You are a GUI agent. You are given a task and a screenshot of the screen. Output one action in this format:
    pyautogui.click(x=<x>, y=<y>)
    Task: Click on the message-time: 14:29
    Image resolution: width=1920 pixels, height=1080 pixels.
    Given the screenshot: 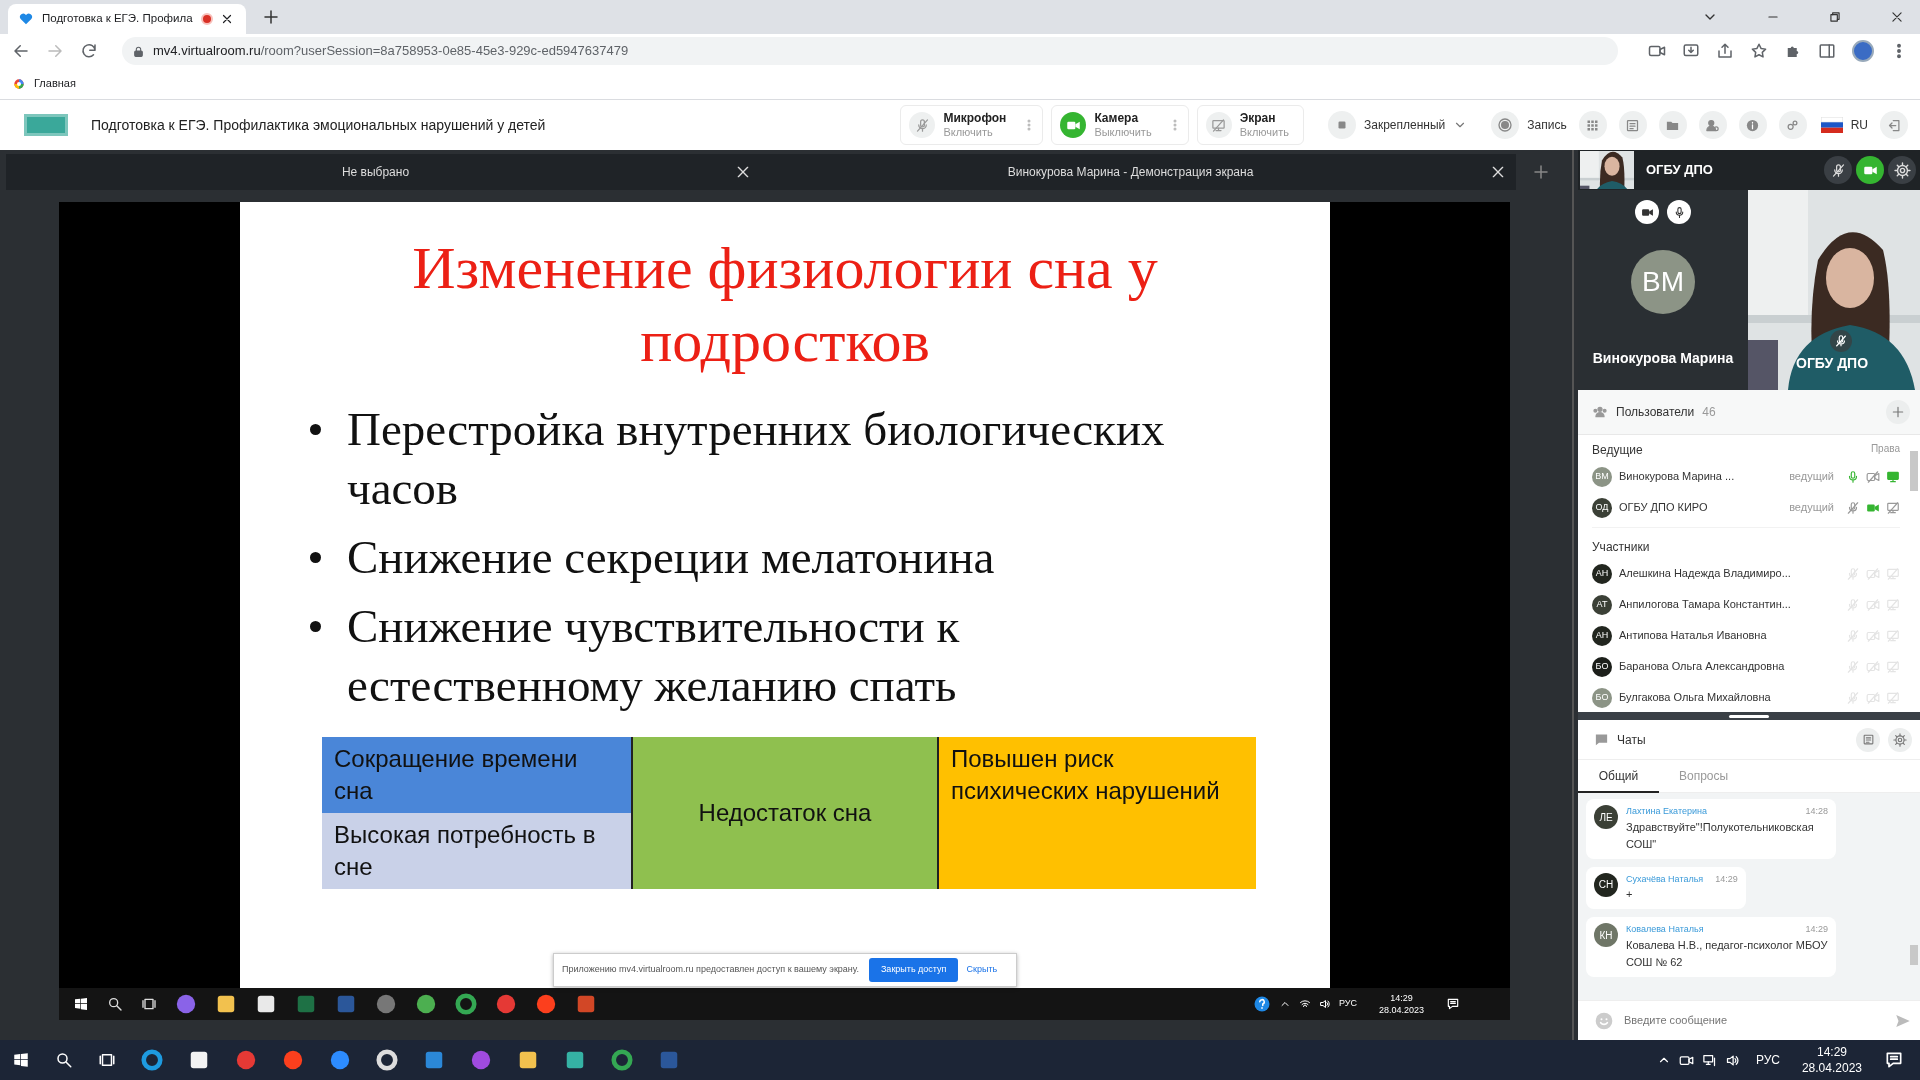 What is the action you would take?
    pyautogui.click(x=1816, y=929)
    